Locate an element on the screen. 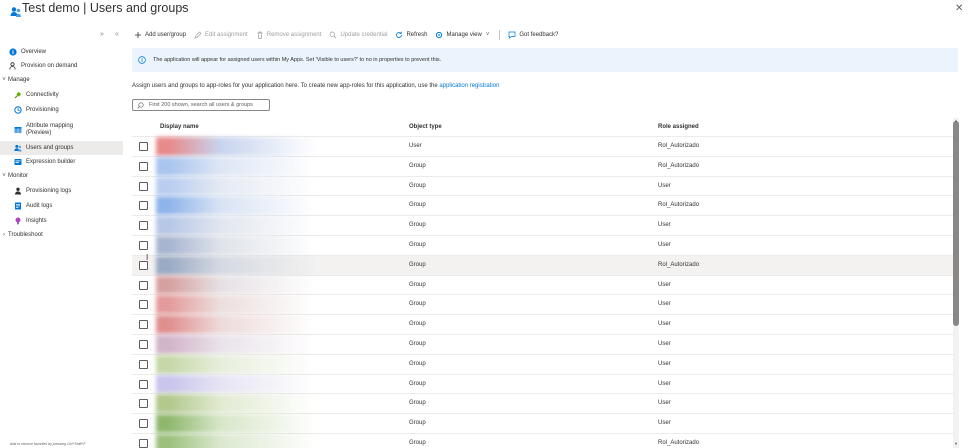 The height and width of the screenshot is (448, 975). column-header-object-type: Object type is located at coordinates (425, 127).